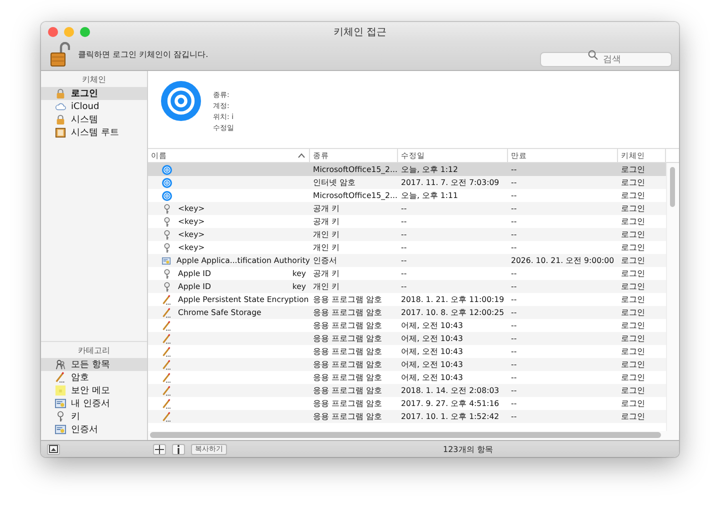 This screenshot has height=517, width=720. I want to click on category-item: 키, so click(94, 416).